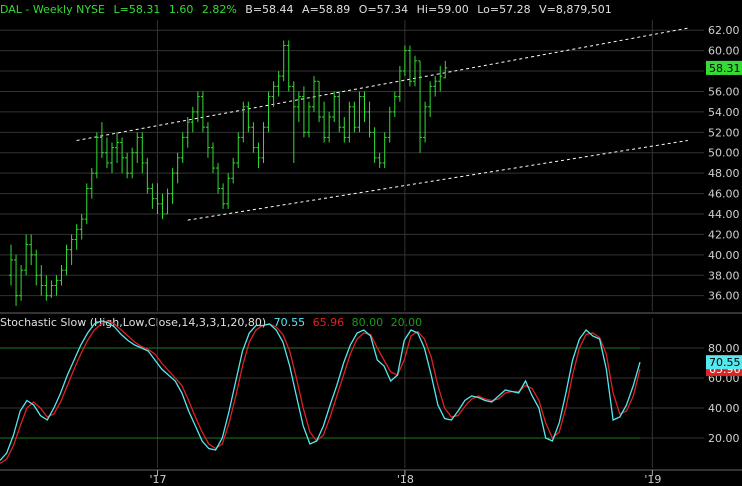 The height and width of the screenshot is (486, 742). What do you see at coordinates (724, 194) in the screenshot?
I see `price-tick-label: 46.00` at bounding box center [724, 194].